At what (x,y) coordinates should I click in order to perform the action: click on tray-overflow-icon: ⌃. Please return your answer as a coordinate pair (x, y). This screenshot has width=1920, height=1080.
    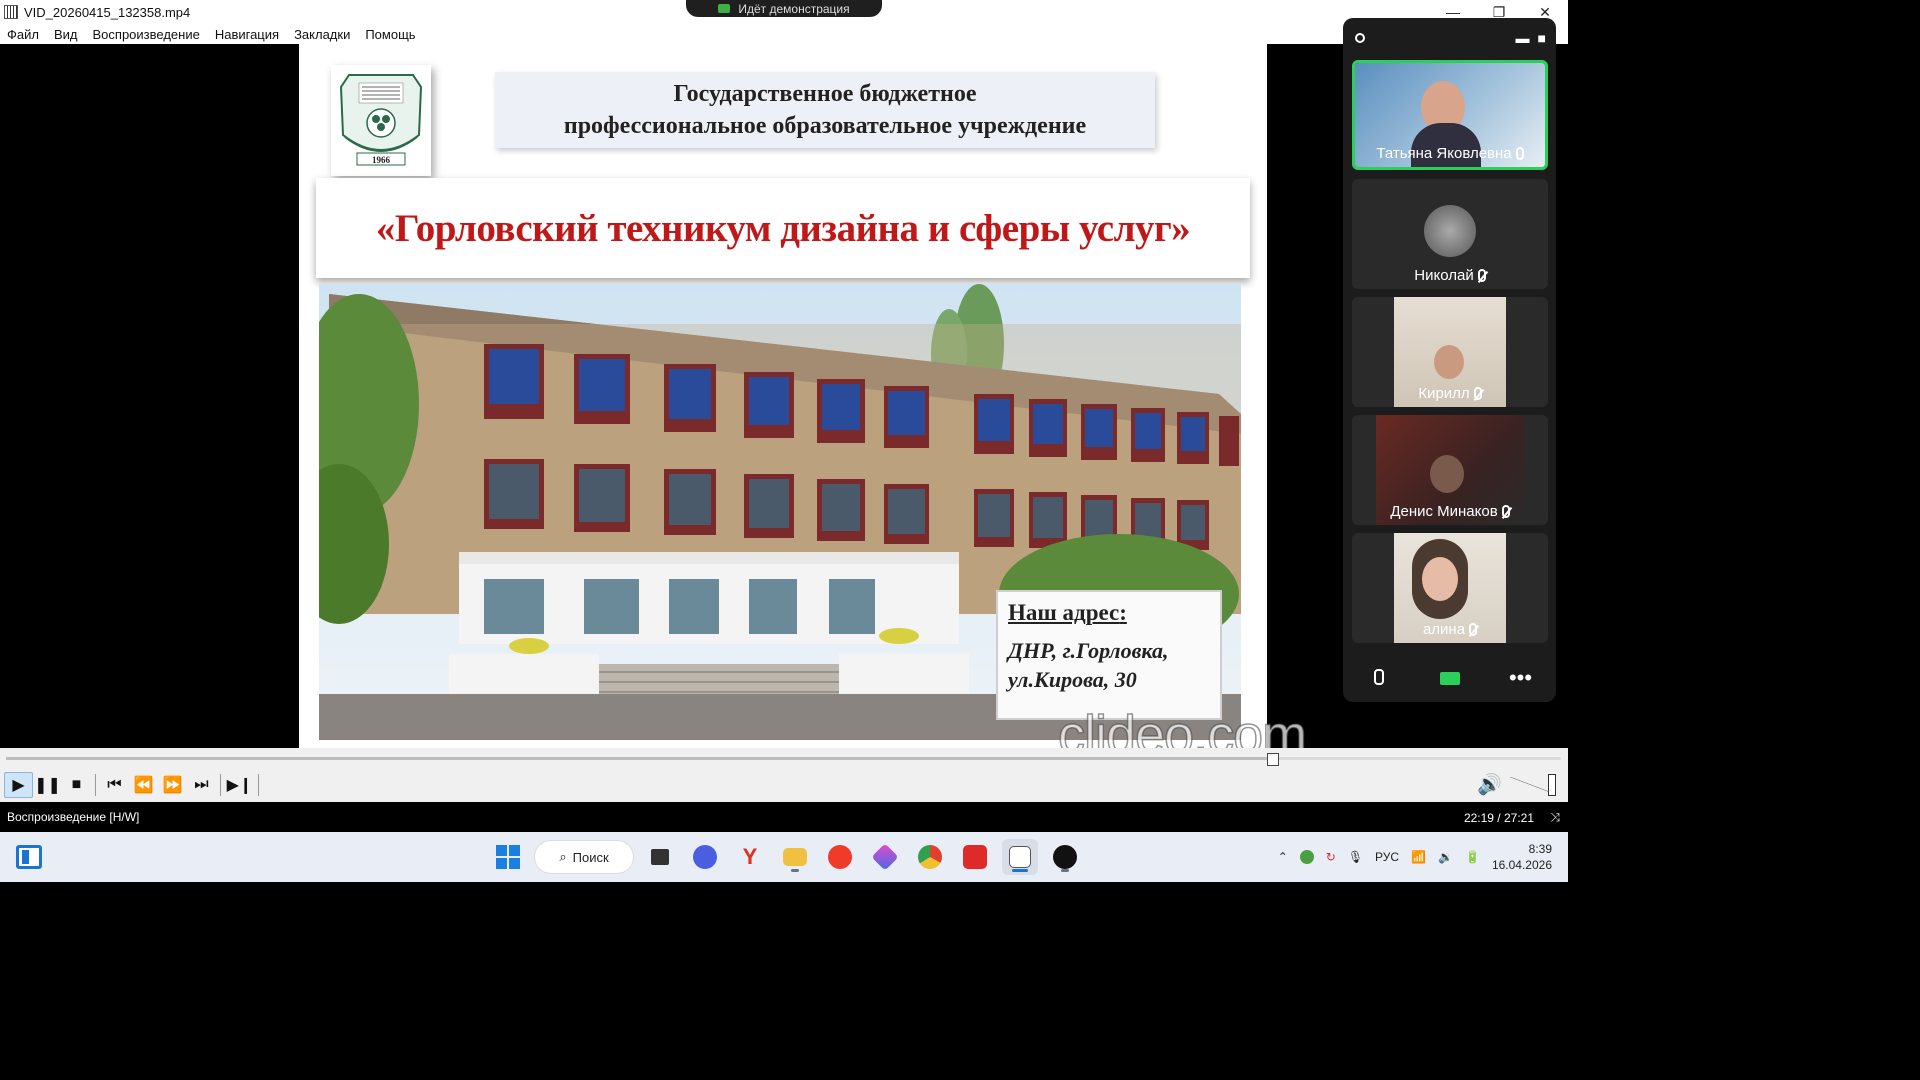
    Looking at the image, I should click on (1283, 857).